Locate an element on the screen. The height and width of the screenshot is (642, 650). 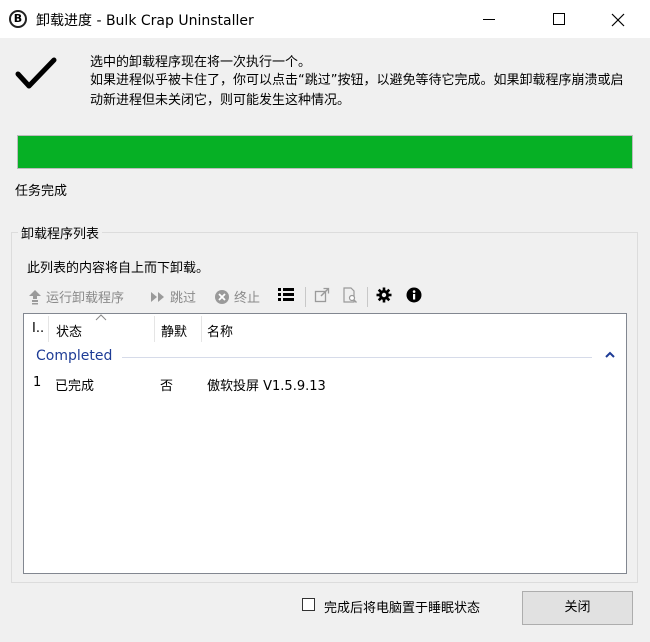
run-icon is located at coordinates (35, 296).